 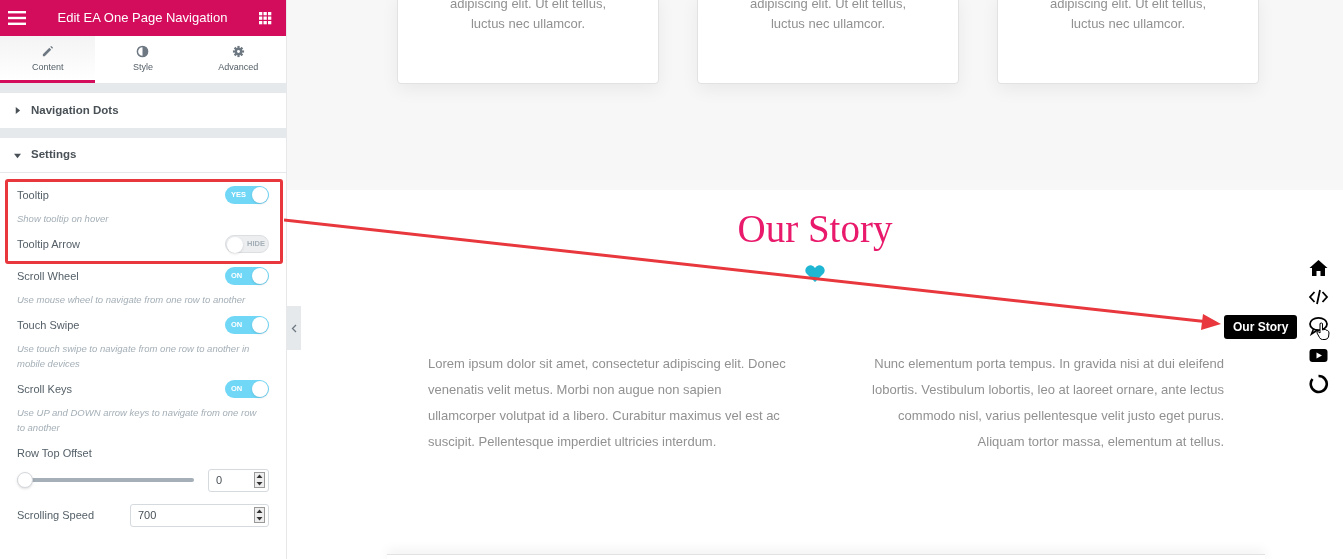 I want to click on section-heading: Our Story, so click(x=815, y=229).